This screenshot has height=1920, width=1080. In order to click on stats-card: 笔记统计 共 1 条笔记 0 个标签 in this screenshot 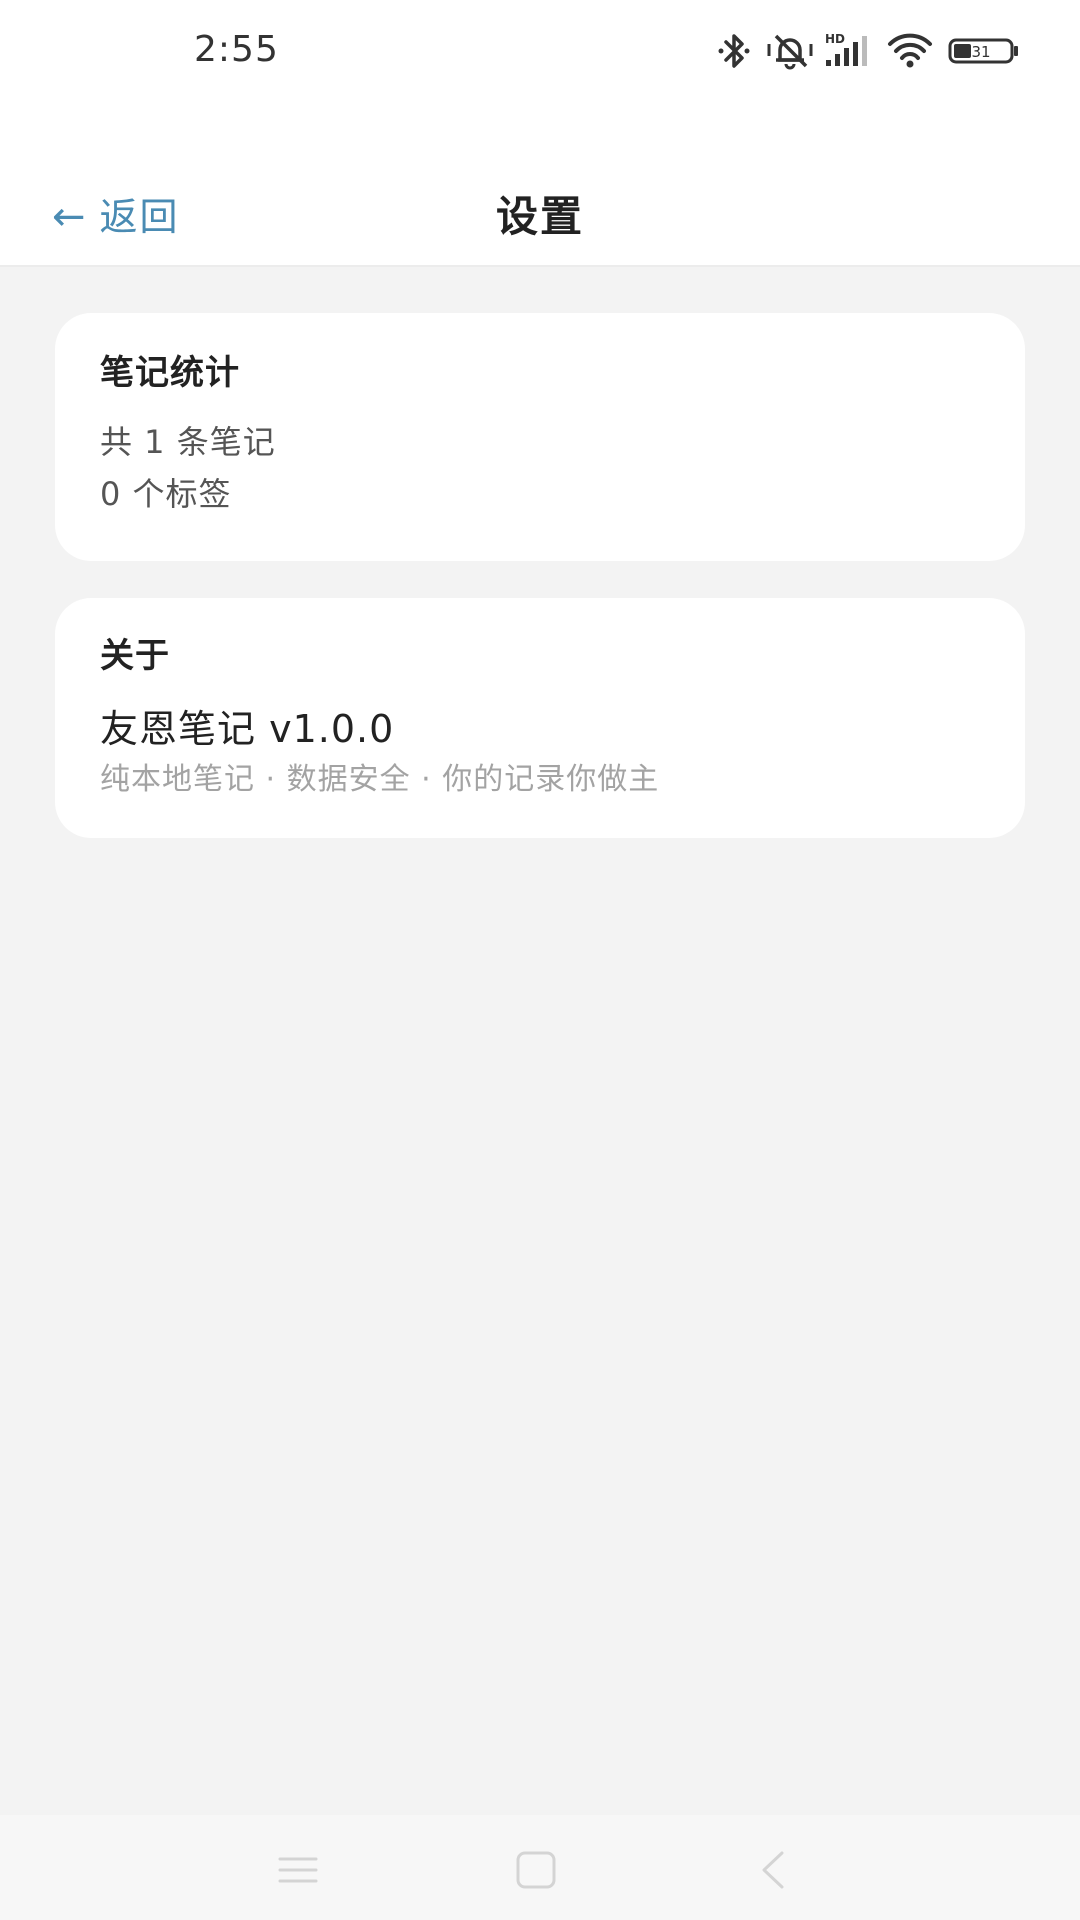, I will do `click(540, 437)`.